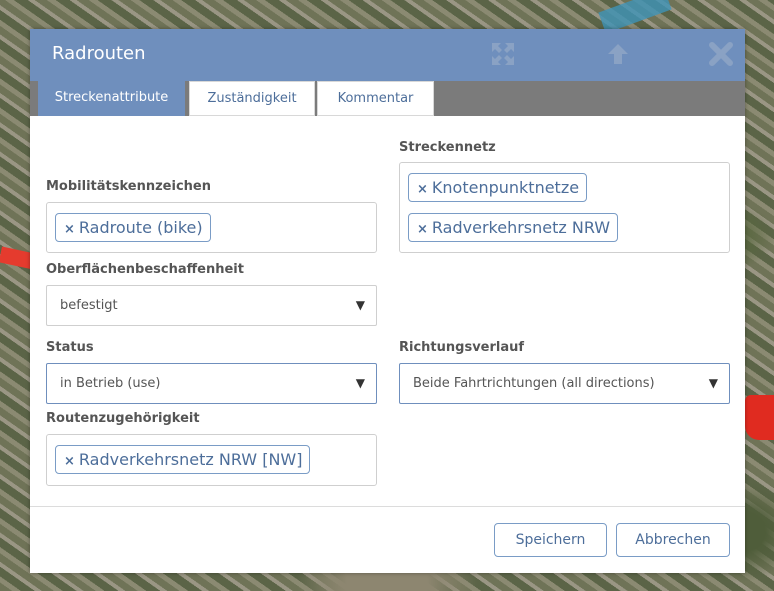 Image resolution: width=774 pixels, height=591 pixels. I want to click on tab-zustaendigkeit: Zuständigkeit, so click(252, 98).